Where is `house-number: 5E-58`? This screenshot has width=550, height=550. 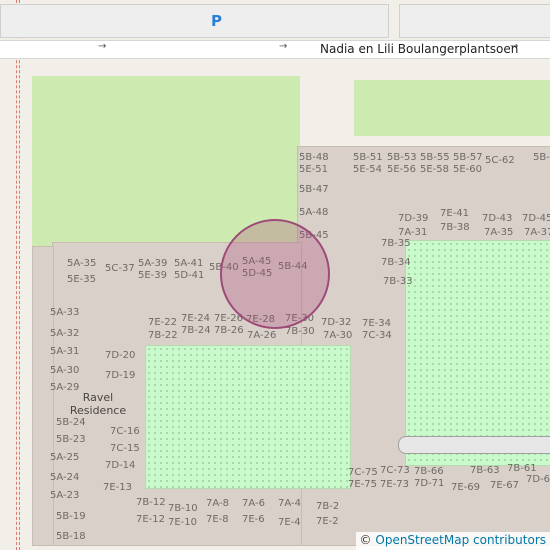
house-number: 5E-58 is located at coordinates (435, 169).